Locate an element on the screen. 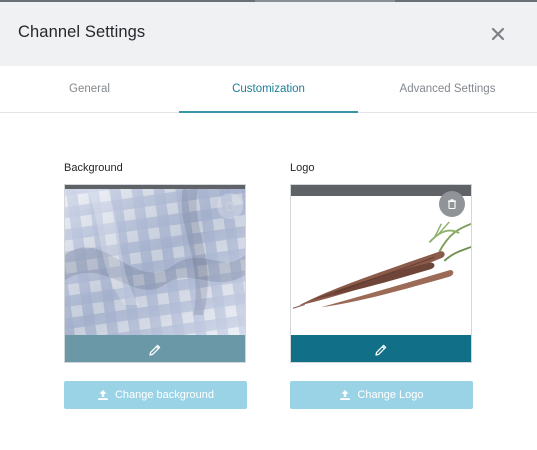 This screenshot has height=450, width=537. dialog-header: Channel Settings is located at coordinates (268, 34).